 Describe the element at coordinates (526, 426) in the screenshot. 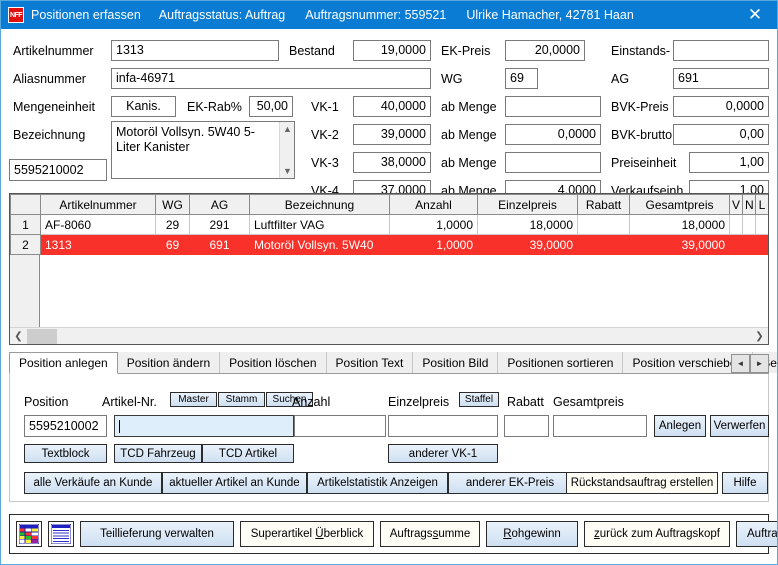

I see `rabatt-input` at that location.